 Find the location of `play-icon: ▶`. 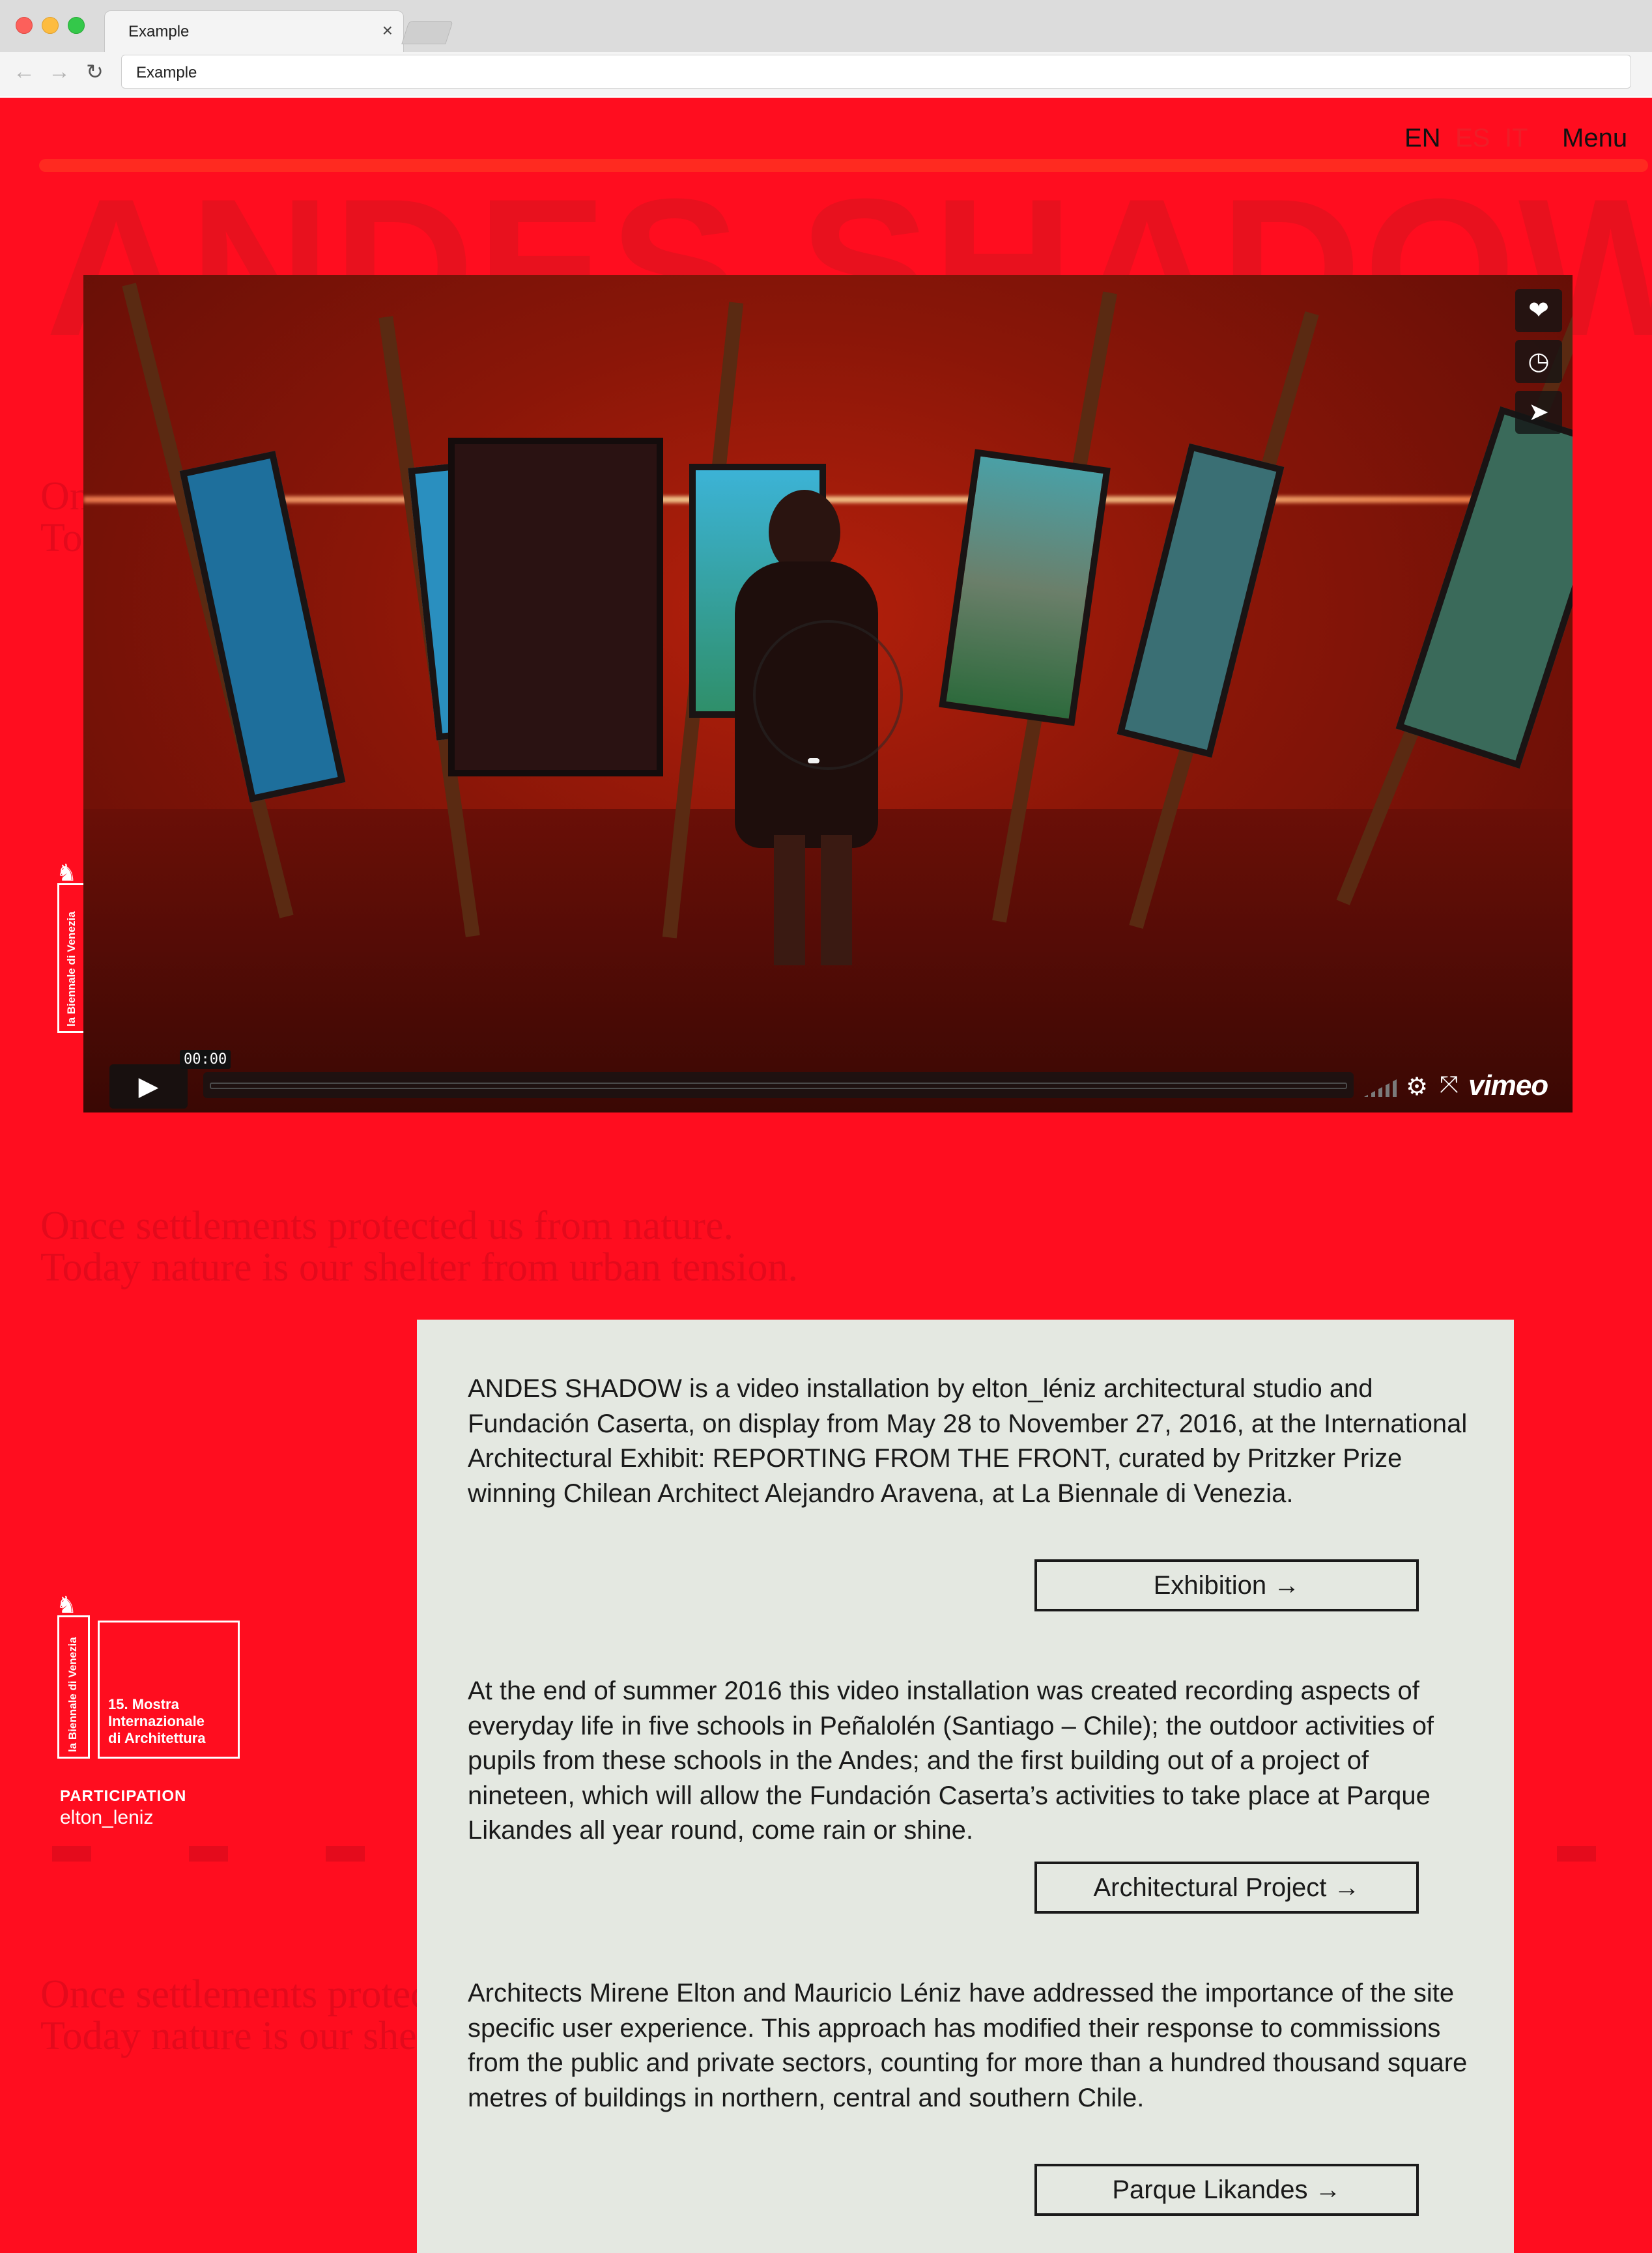

play-icon: ▶ is located at coordinates (148, 1086).